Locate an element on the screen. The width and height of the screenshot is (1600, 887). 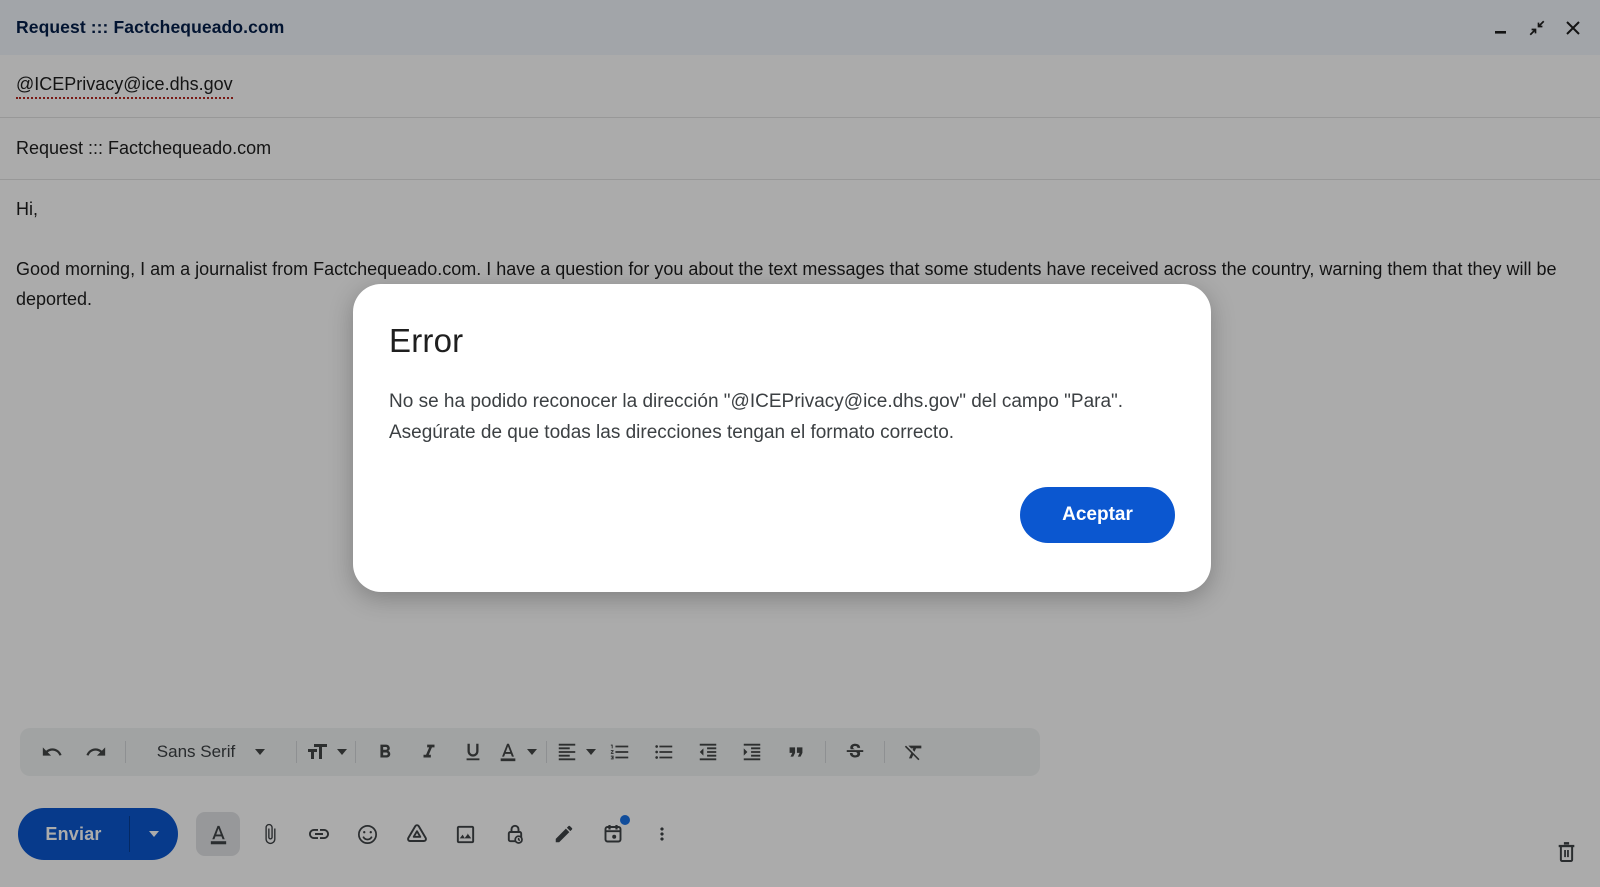
dialog-title: Error is located at coordinates (426, 340).